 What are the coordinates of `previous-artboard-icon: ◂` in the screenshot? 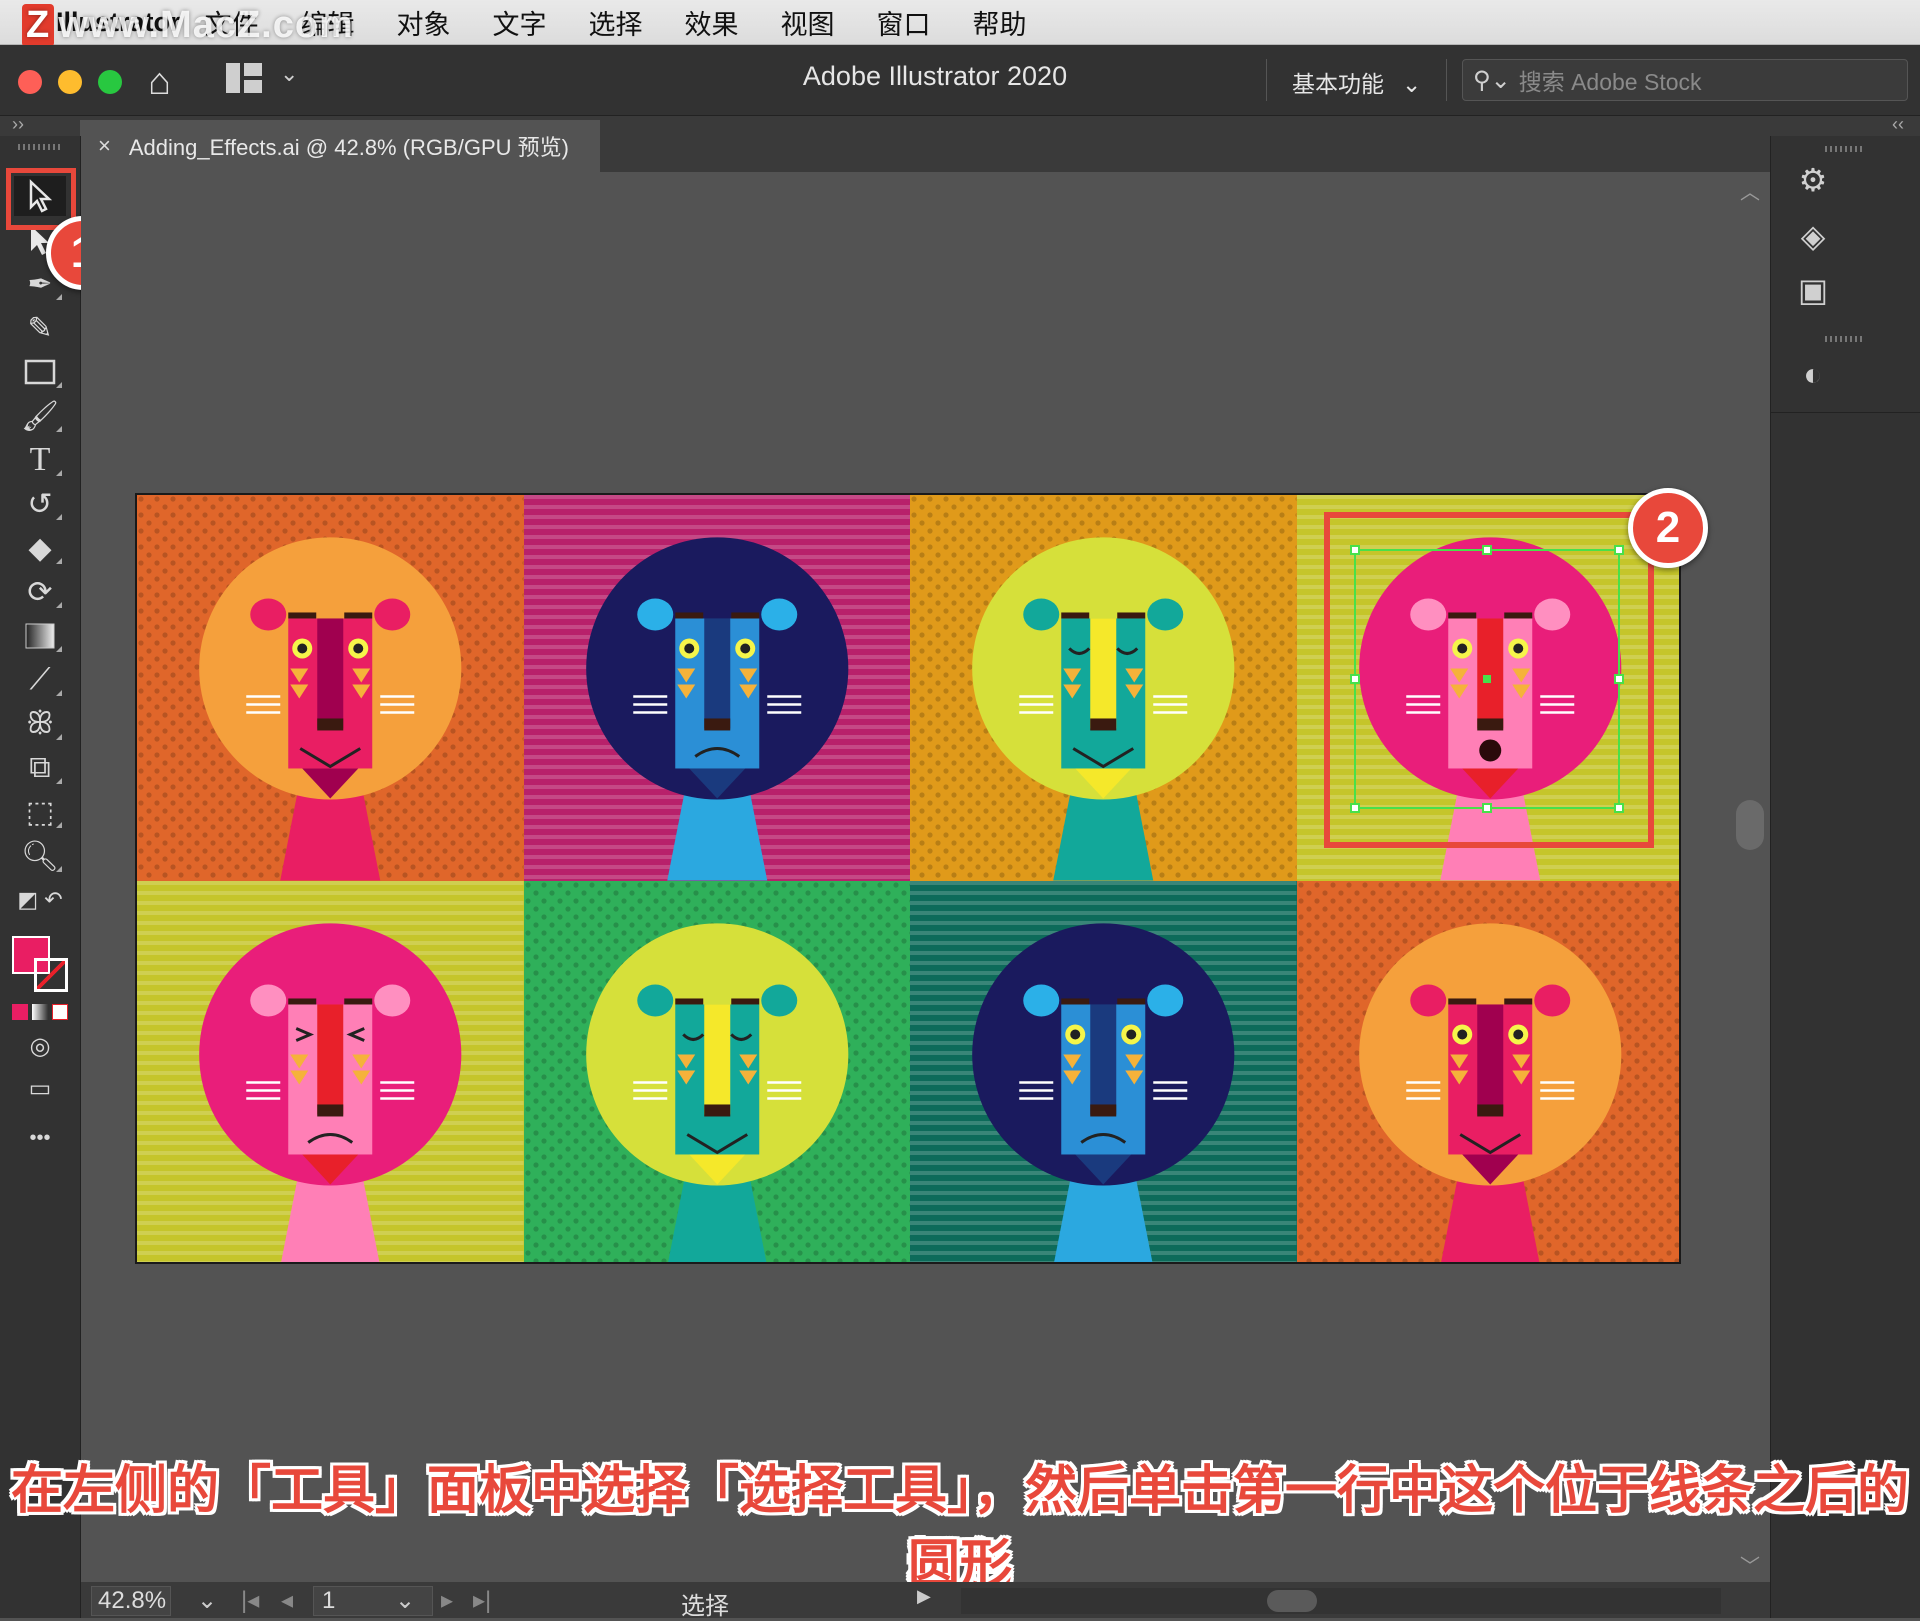 It's located at (287, 1600).